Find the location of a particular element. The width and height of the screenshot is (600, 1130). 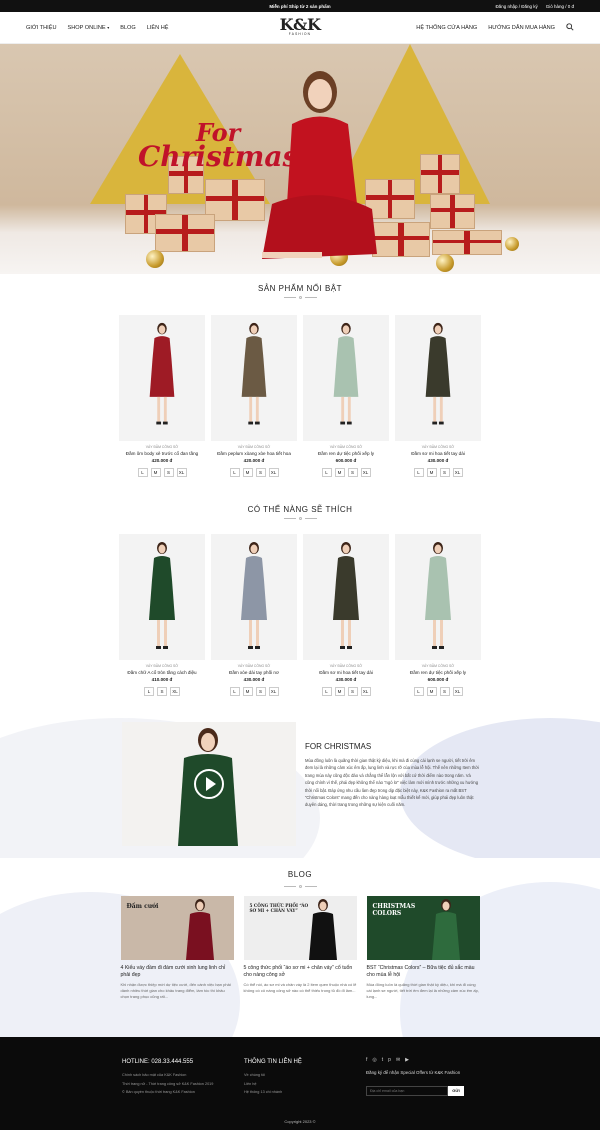

footer-line: Chính sách bảo mật của K&K Fashion is located at coordinates (167, 1075).